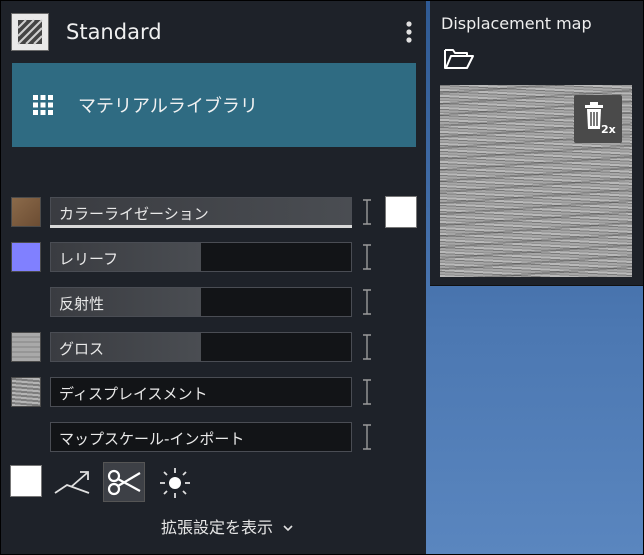  I want to click on material-name: Standard, so click(114, 32).